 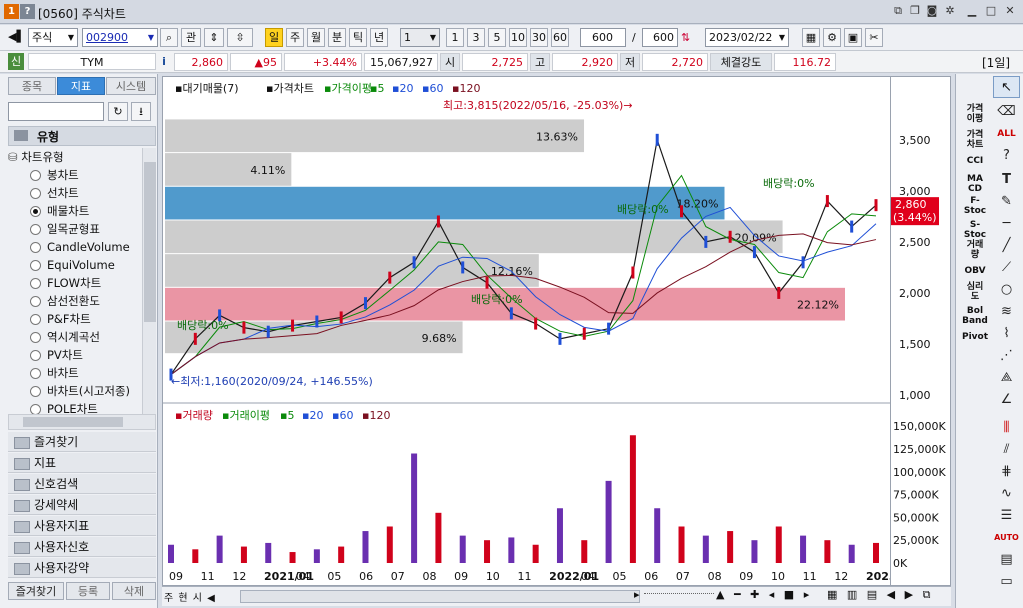 I want to click on stack-icon: ▤, so click(x=1006, y=560).